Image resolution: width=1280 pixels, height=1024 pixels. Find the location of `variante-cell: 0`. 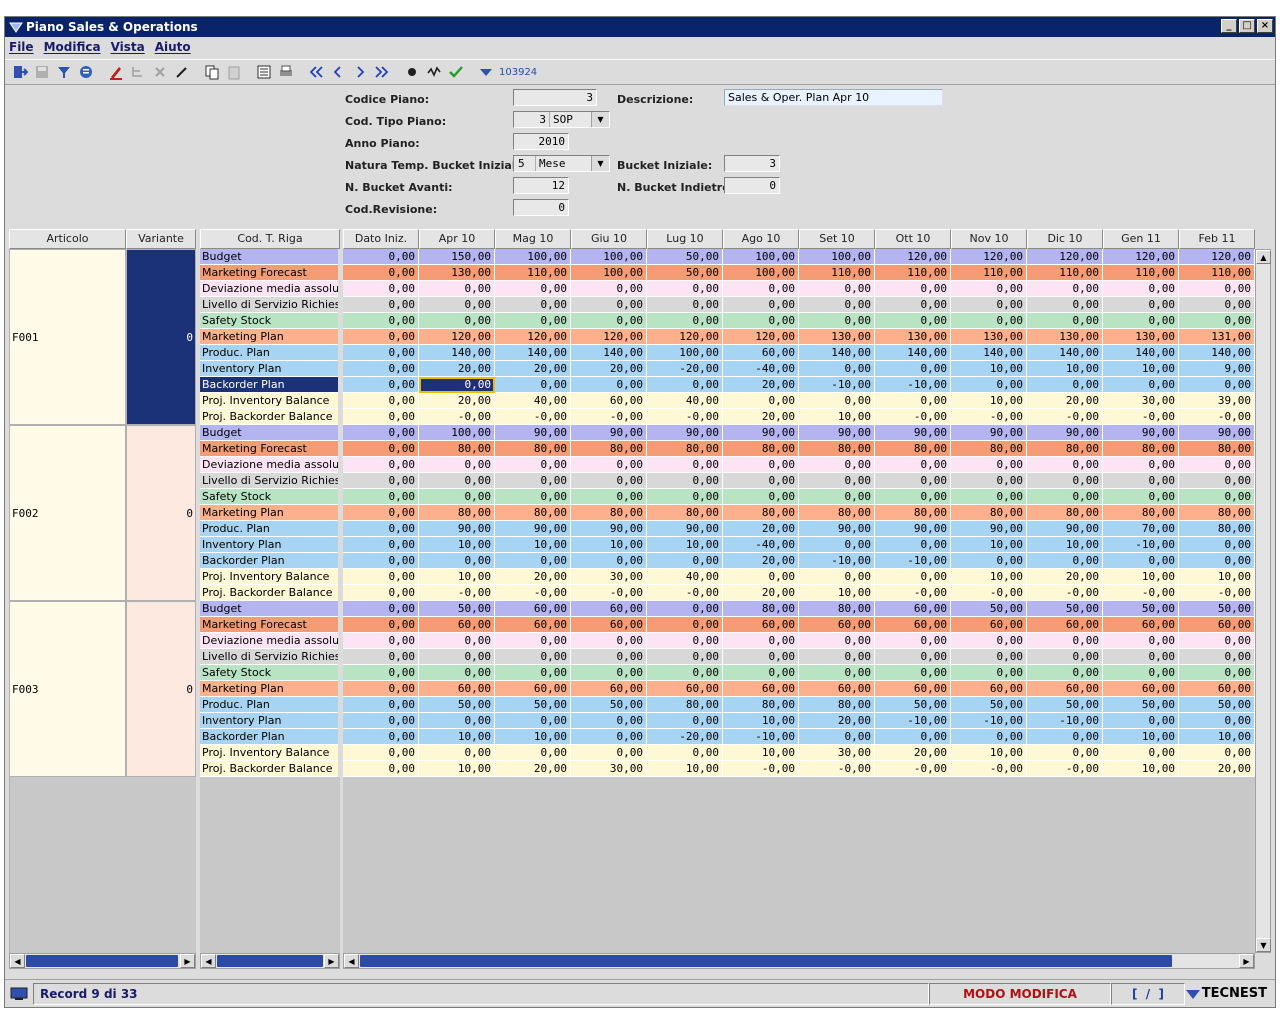

variante-cell: 0 is located at coordinates (161, 513).